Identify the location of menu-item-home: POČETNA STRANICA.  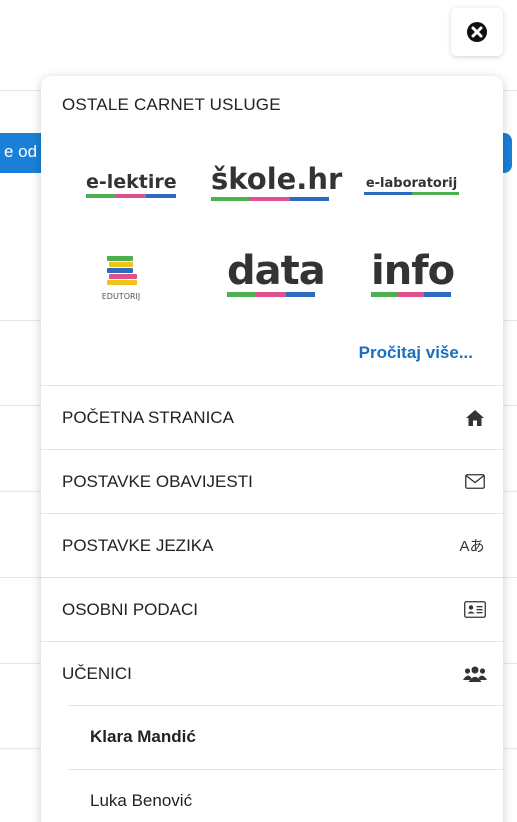
(272, 417).